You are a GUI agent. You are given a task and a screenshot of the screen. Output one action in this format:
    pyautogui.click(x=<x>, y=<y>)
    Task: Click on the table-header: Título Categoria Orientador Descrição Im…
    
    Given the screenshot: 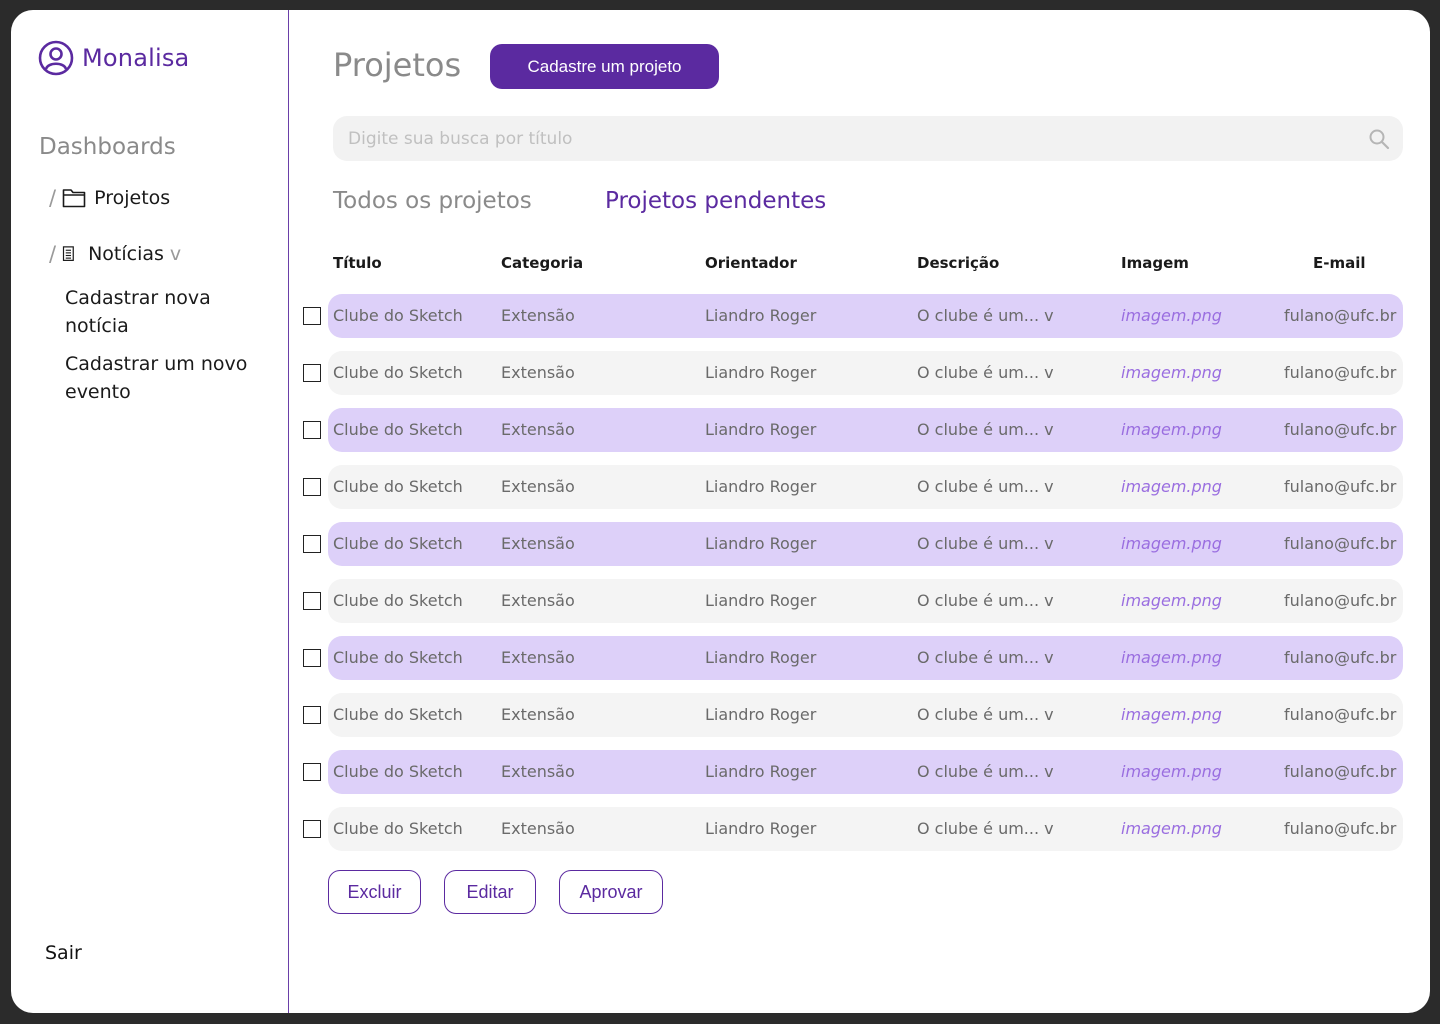 What is the action you would take?
    pyautogui.click(x=854, y=265)
    